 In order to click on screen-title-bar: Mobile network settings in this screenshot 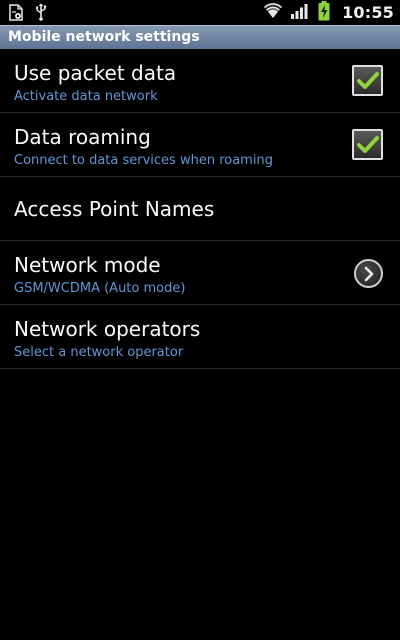, I will do `click(200, 37)`.